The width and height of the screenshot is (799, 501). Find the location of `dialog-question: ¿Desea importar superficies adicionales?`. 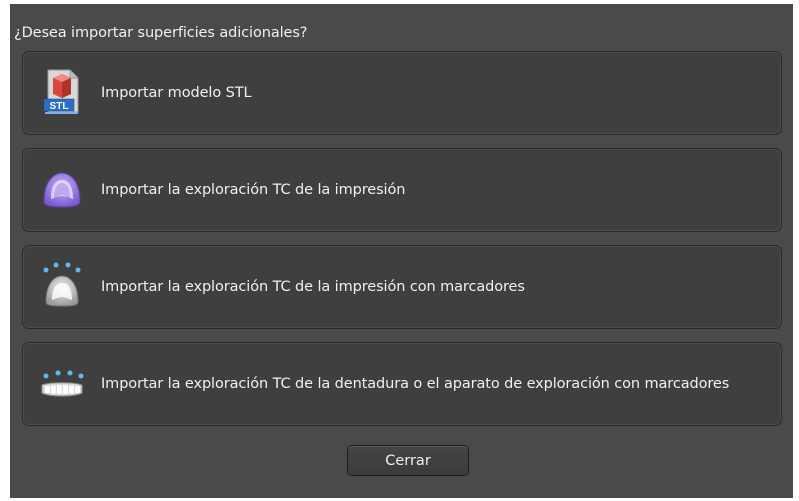

dialog-question: ¿Desea importar superficies adicionales? is located at coordinates (161, 33).